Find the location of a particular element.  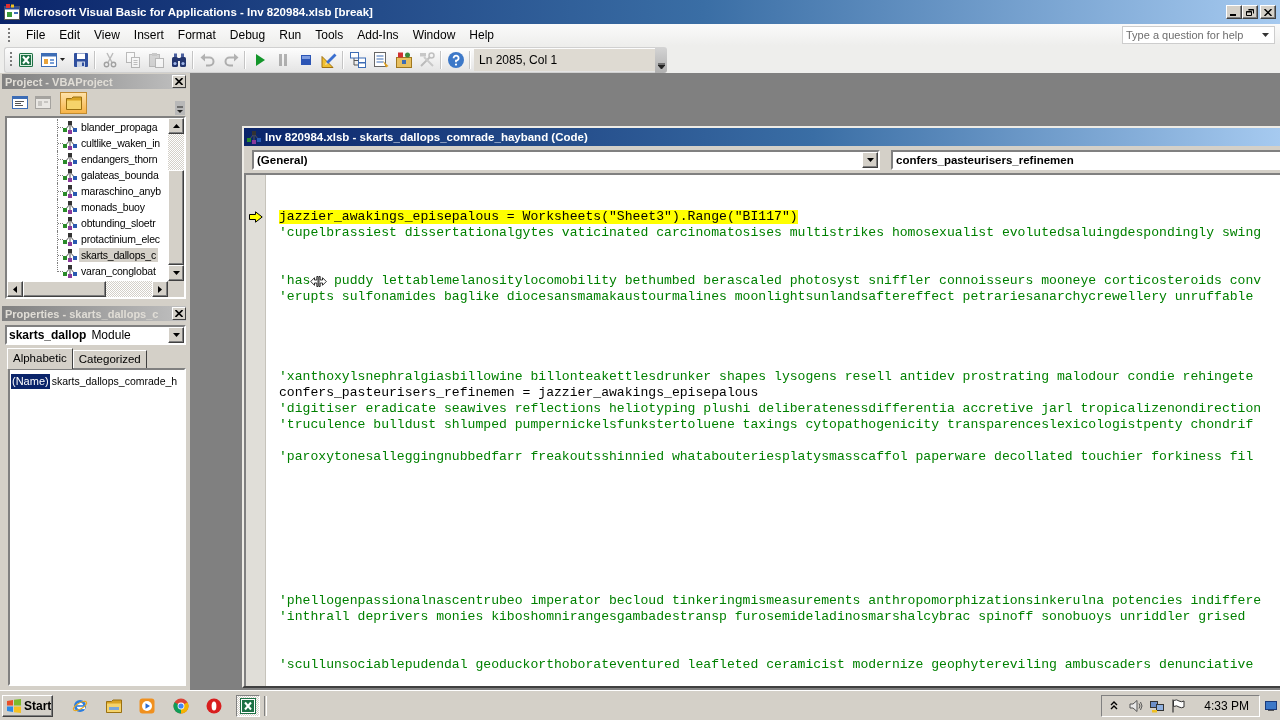

tree-item: maraschino_anyb is located at coordinates (121, 191).